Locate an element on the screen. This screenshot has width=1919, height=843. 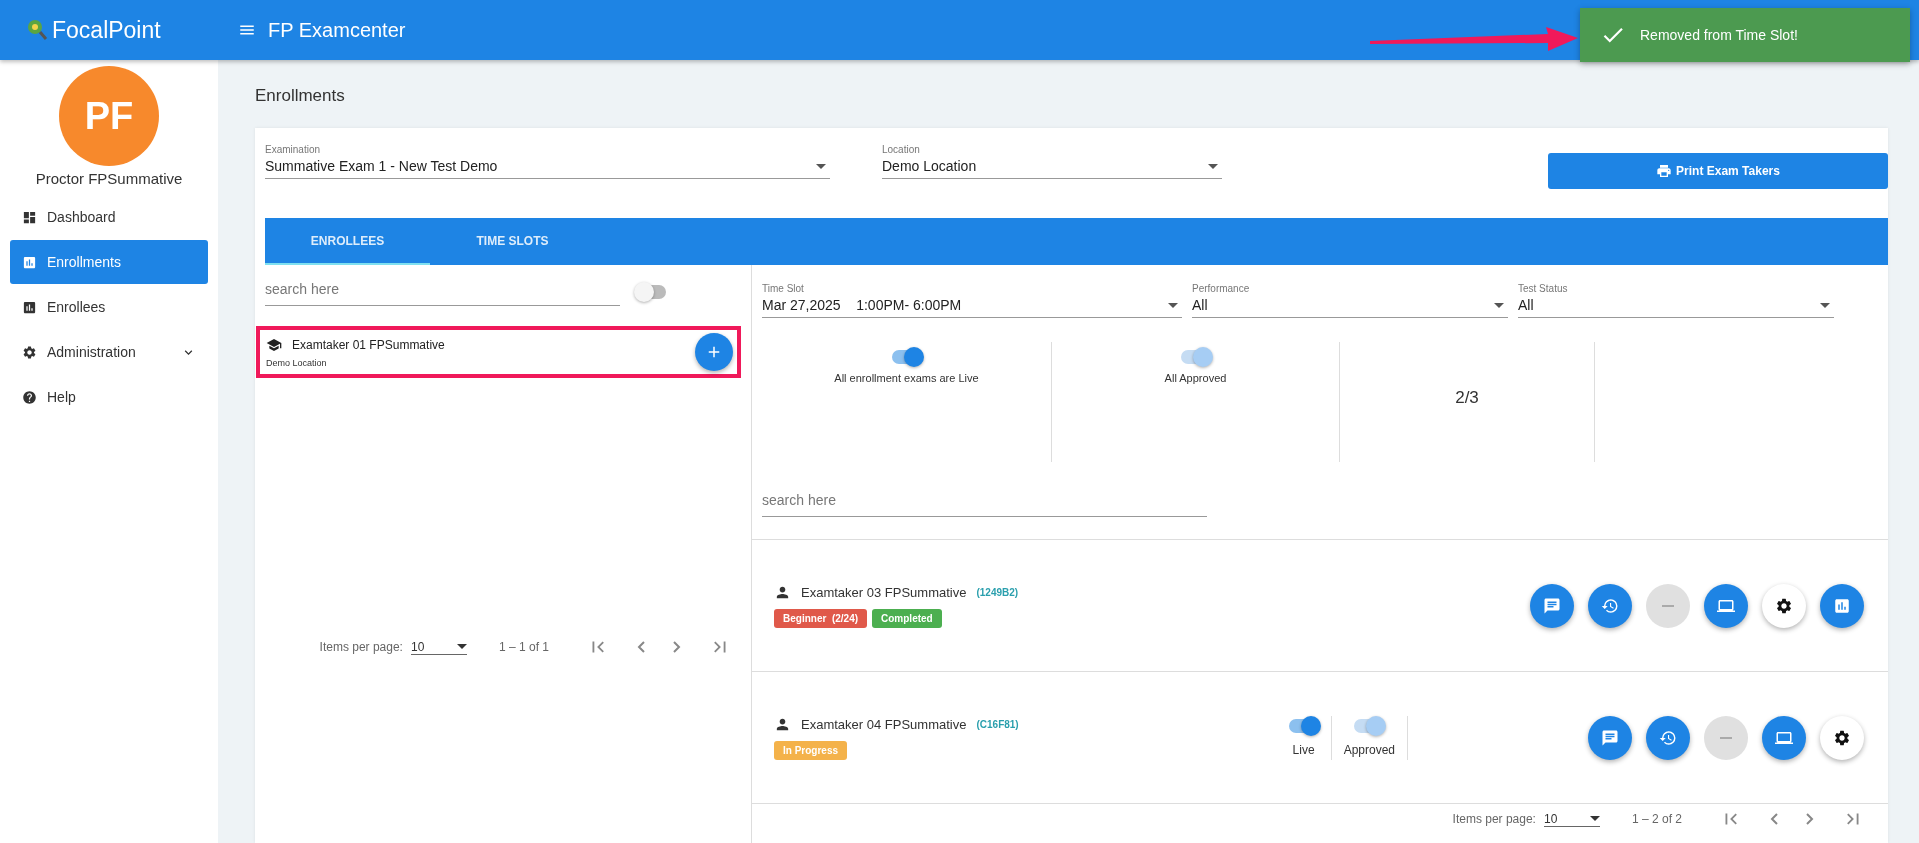
field-value: Demo Location is located at coordinates (929, 166).